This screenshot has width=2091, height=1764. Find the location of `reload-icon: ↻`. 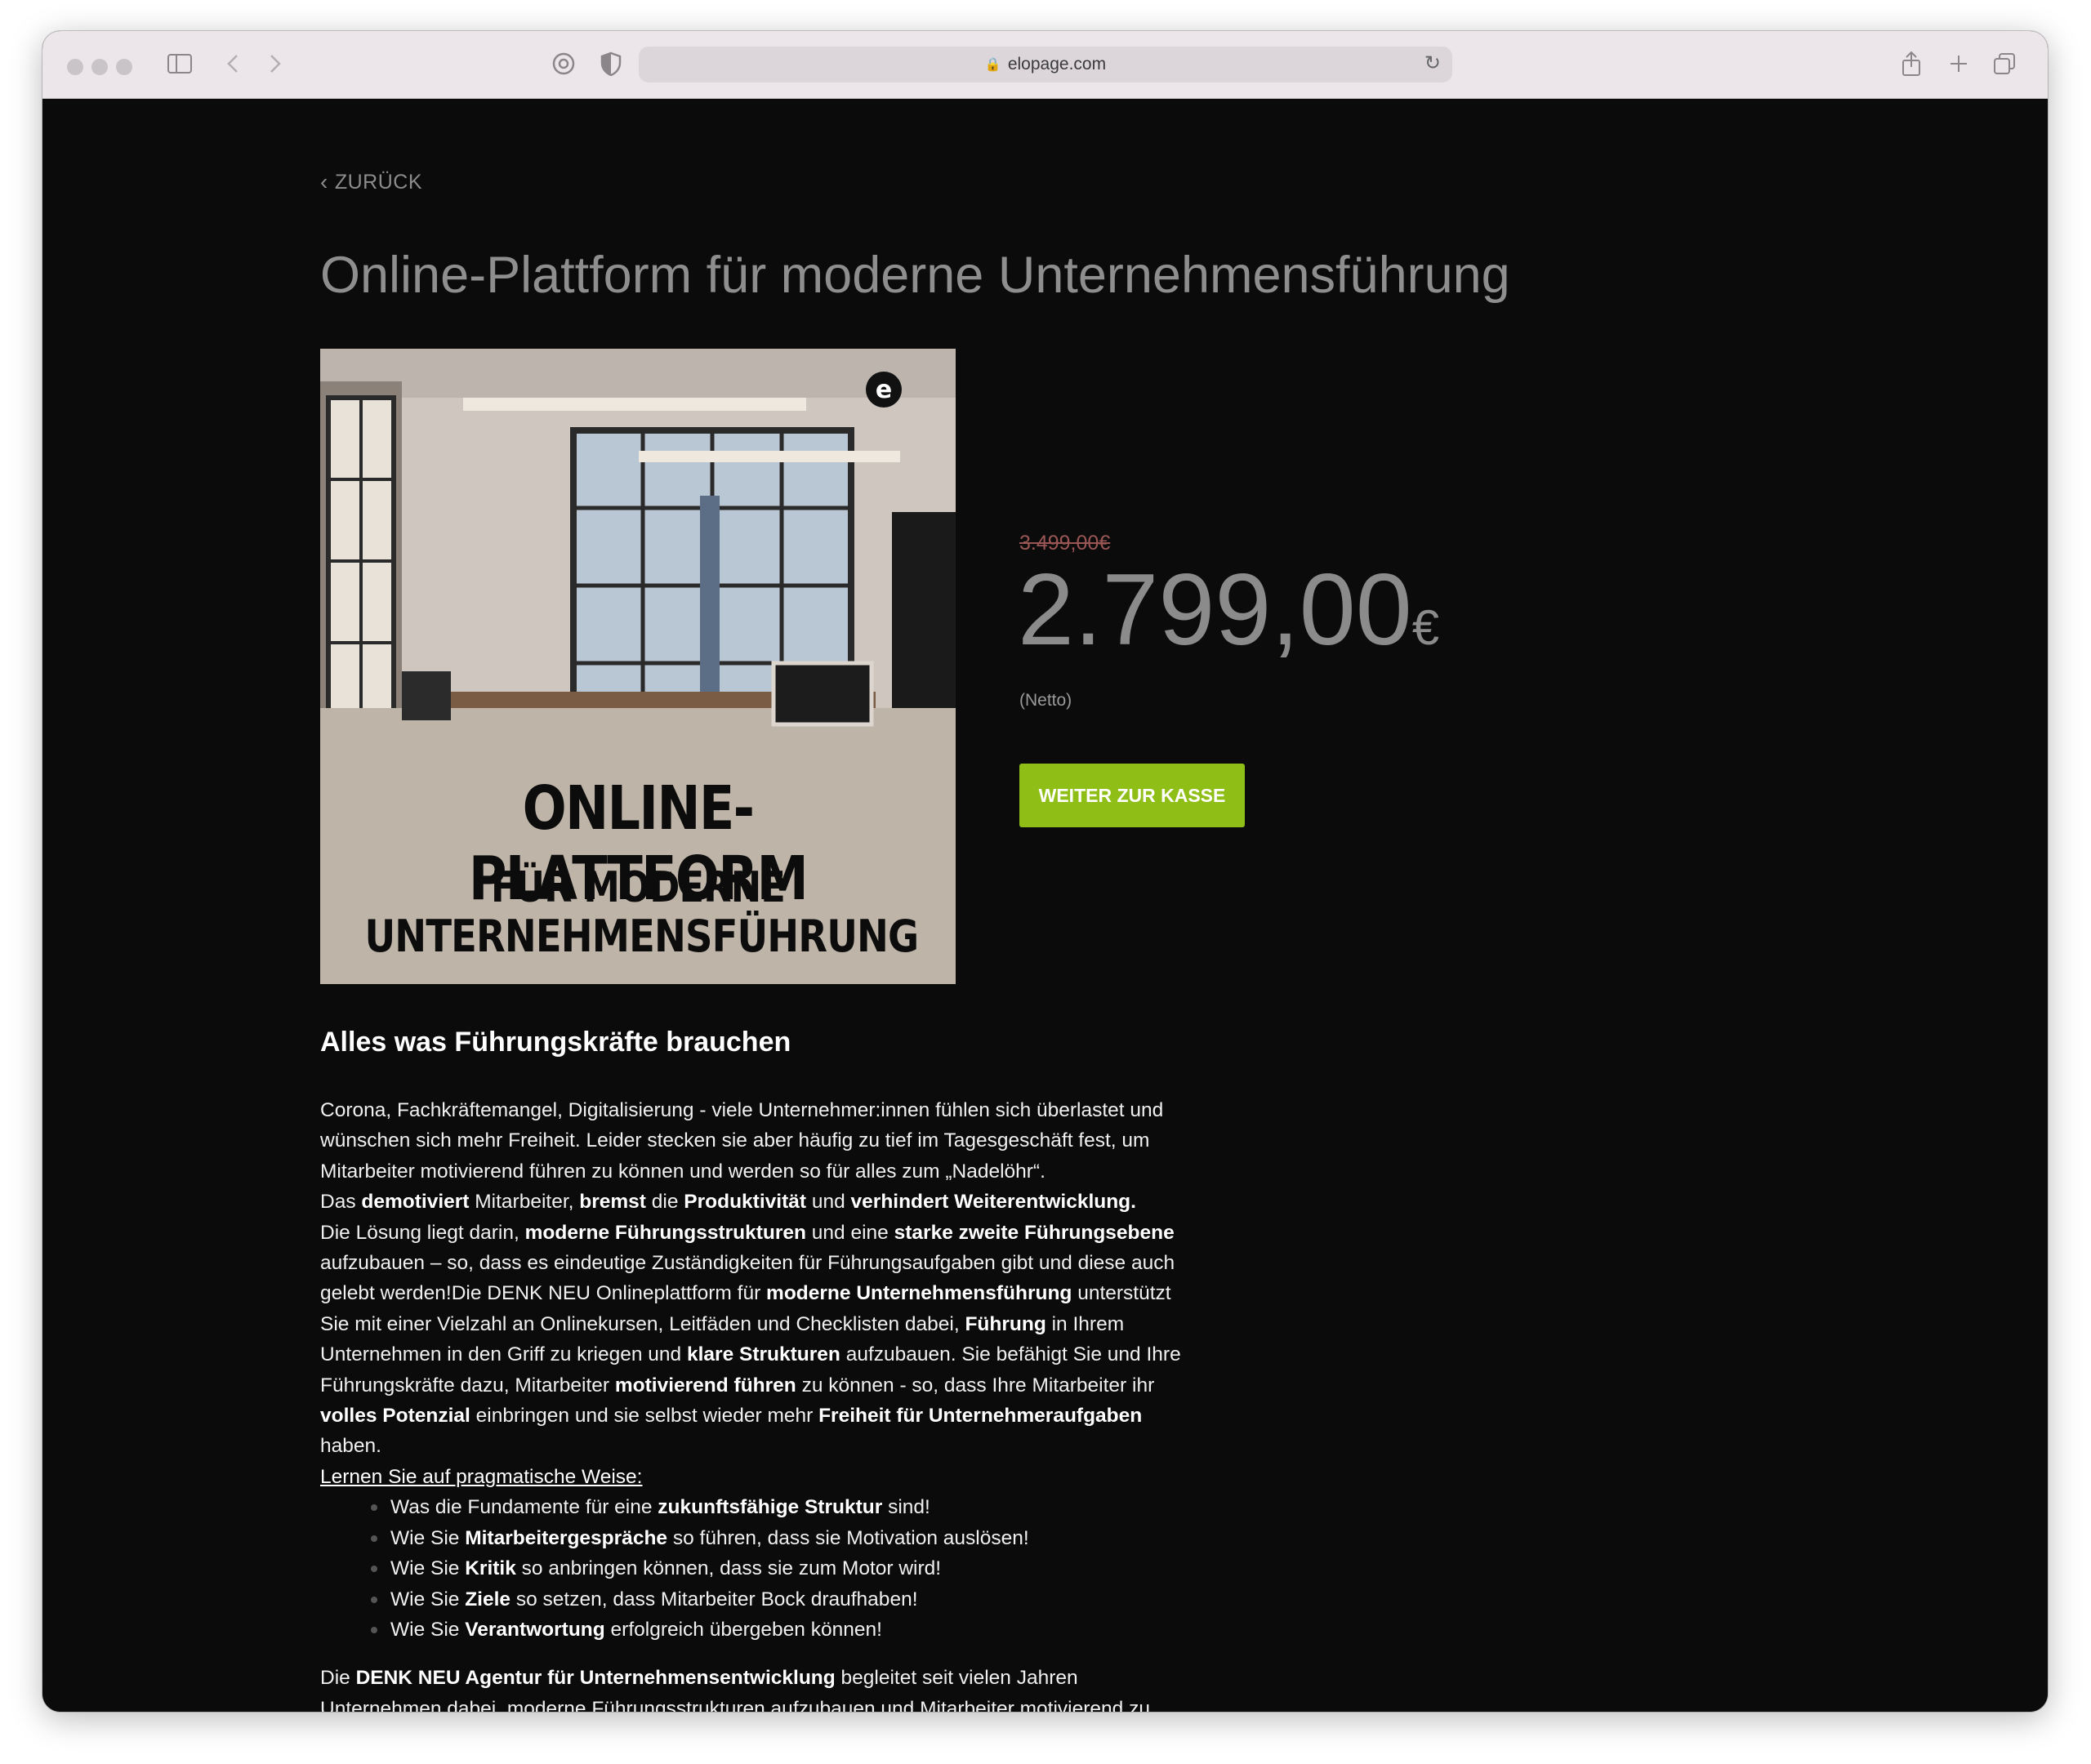

reload-icon: ↻ is located at coordinates (1432, 63).